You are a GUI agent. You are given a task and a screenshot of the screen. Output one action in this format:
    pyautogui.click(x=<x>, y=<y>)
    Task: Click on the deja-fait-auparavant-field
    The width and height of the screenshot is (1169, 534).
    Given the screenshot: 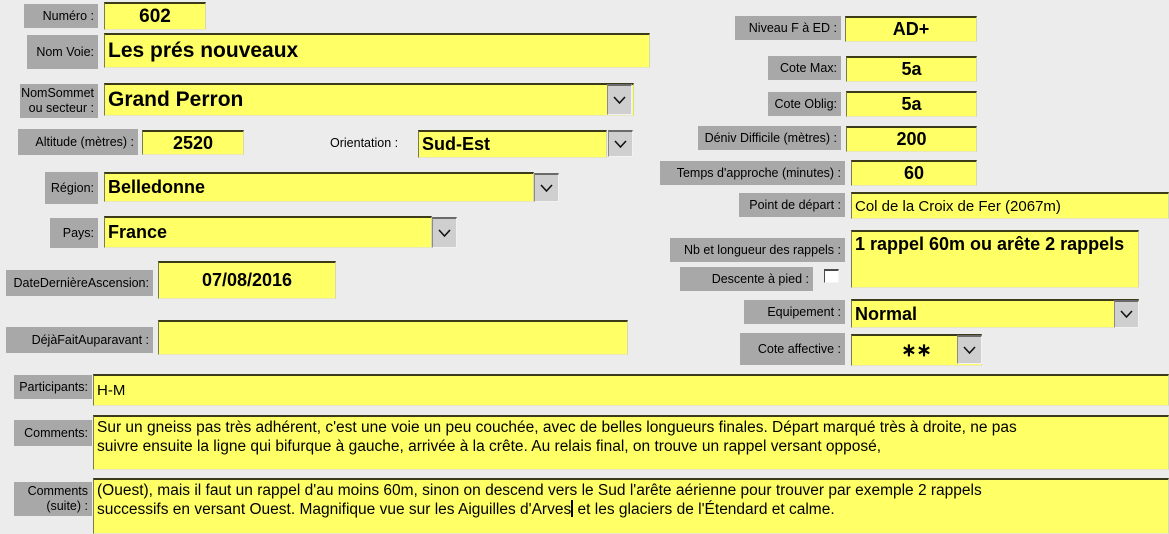 What is the action you would take?
    pyautogui.click(x=393, y=337)
    